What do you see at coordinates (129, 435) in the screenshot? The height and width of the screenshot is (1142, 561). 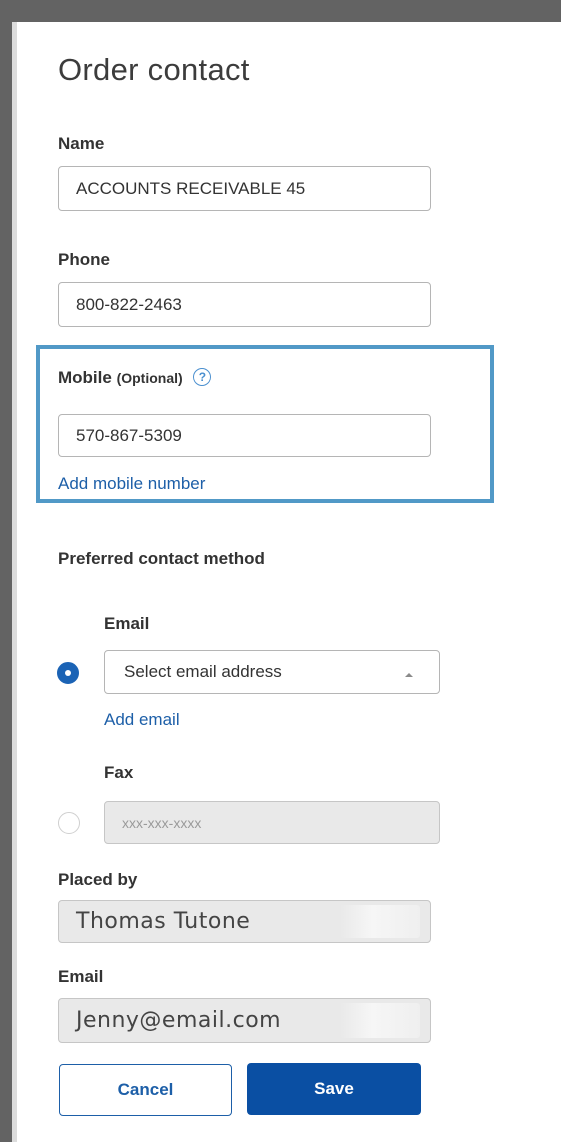 I see `mobile-input-value: 570-867-5309` at bounding box center [129, 435].